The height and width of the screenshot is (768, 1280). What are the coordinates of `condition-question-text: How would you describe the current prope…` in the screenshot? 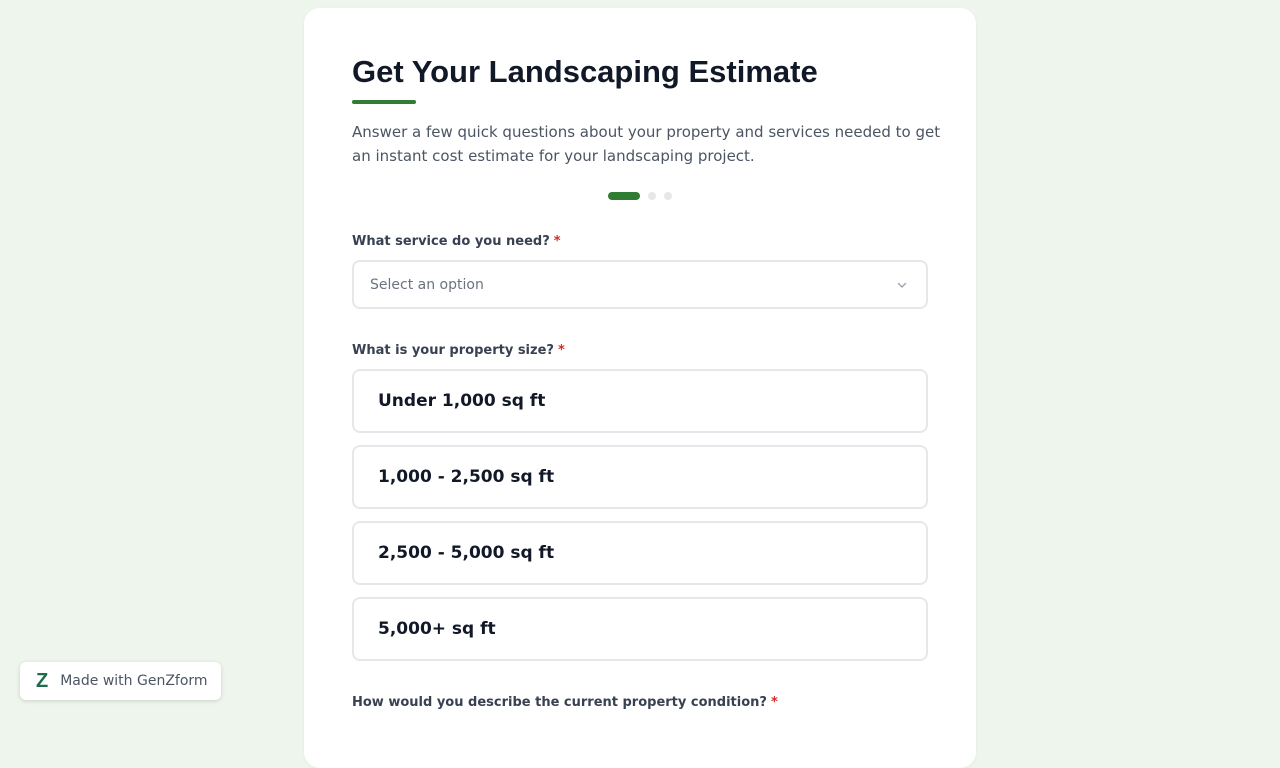 It's located at (559, 702).